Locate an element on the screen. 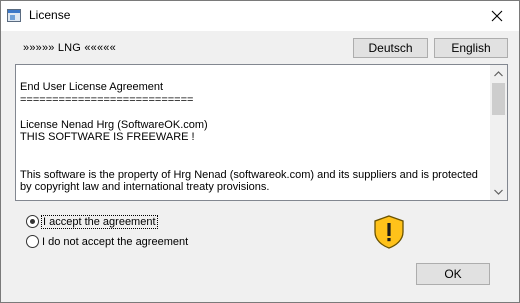 The width and height of the screenshot is (520, 303). accept-label: I accept the agreement is located at coordinates (99, 221).